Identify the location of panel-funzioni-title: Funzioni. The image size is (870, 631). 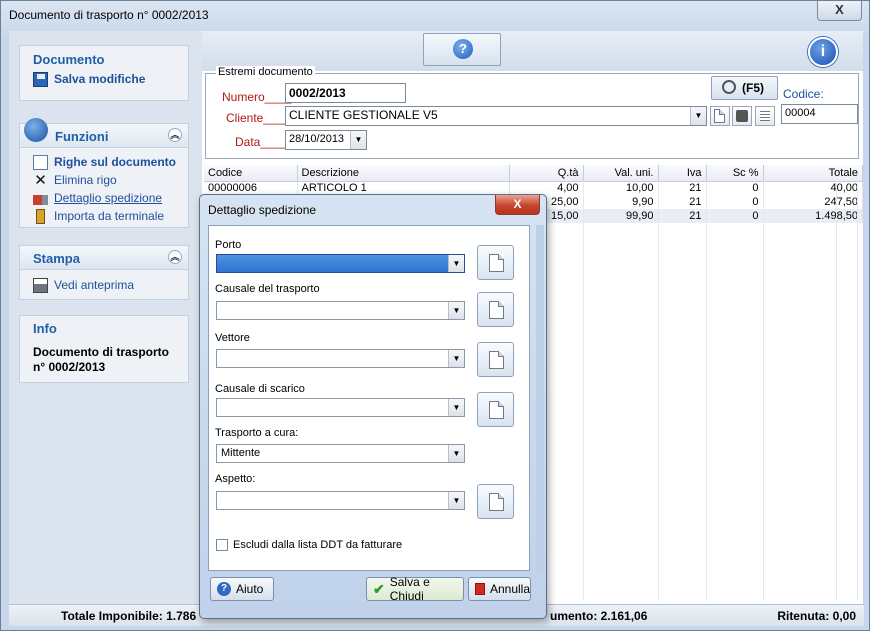
(82, 136).